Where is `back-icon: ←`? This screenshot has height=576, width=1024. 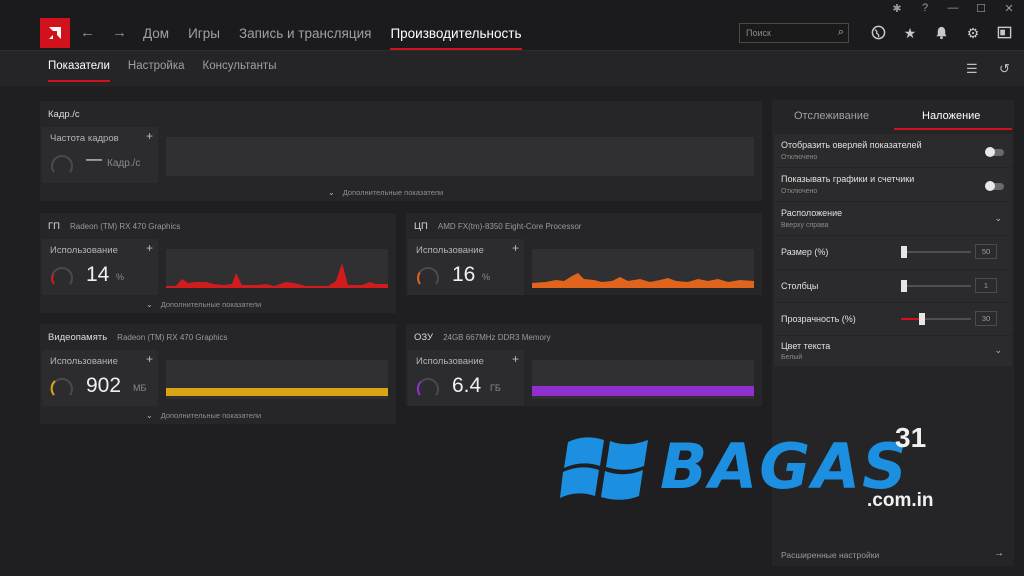
back-icon: ← is located at coordinates (87, 32).